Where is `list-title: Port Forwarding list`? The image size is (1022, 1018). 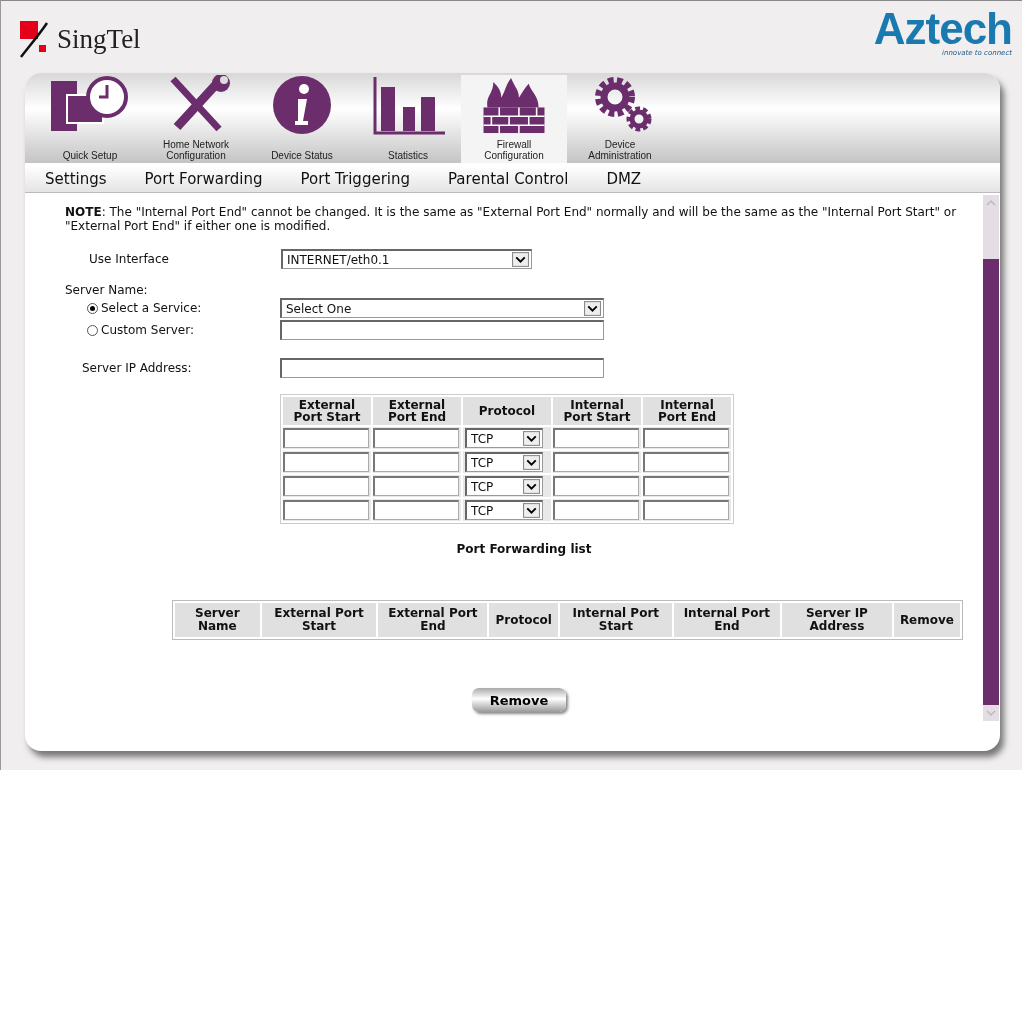 list-title: Port Forwarding list is located at coordinates (524, 549).